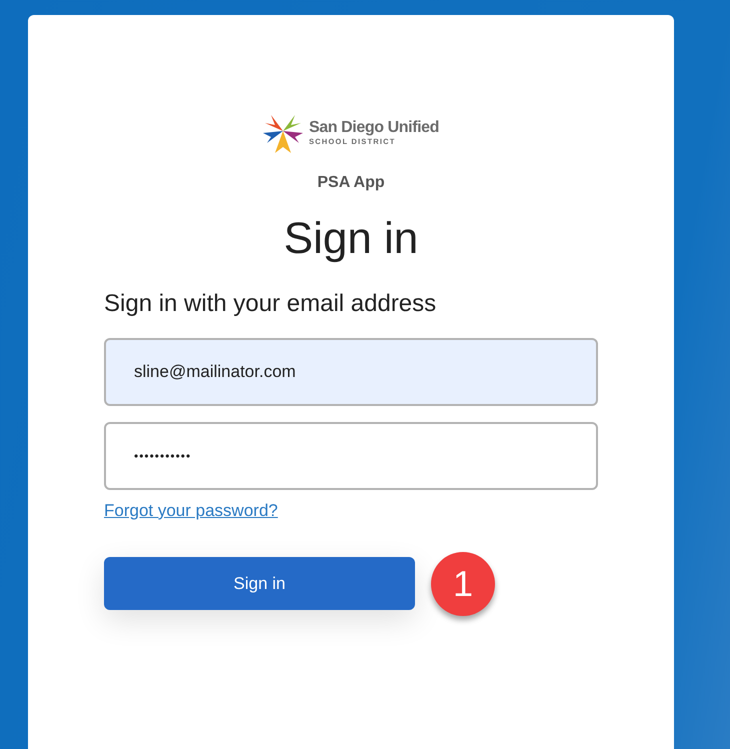 The image size is (730, 749). What do you see at coordinates (463, 584) in the screenshot?
I see `step-badge: 1` at bounding box center [463, 584].